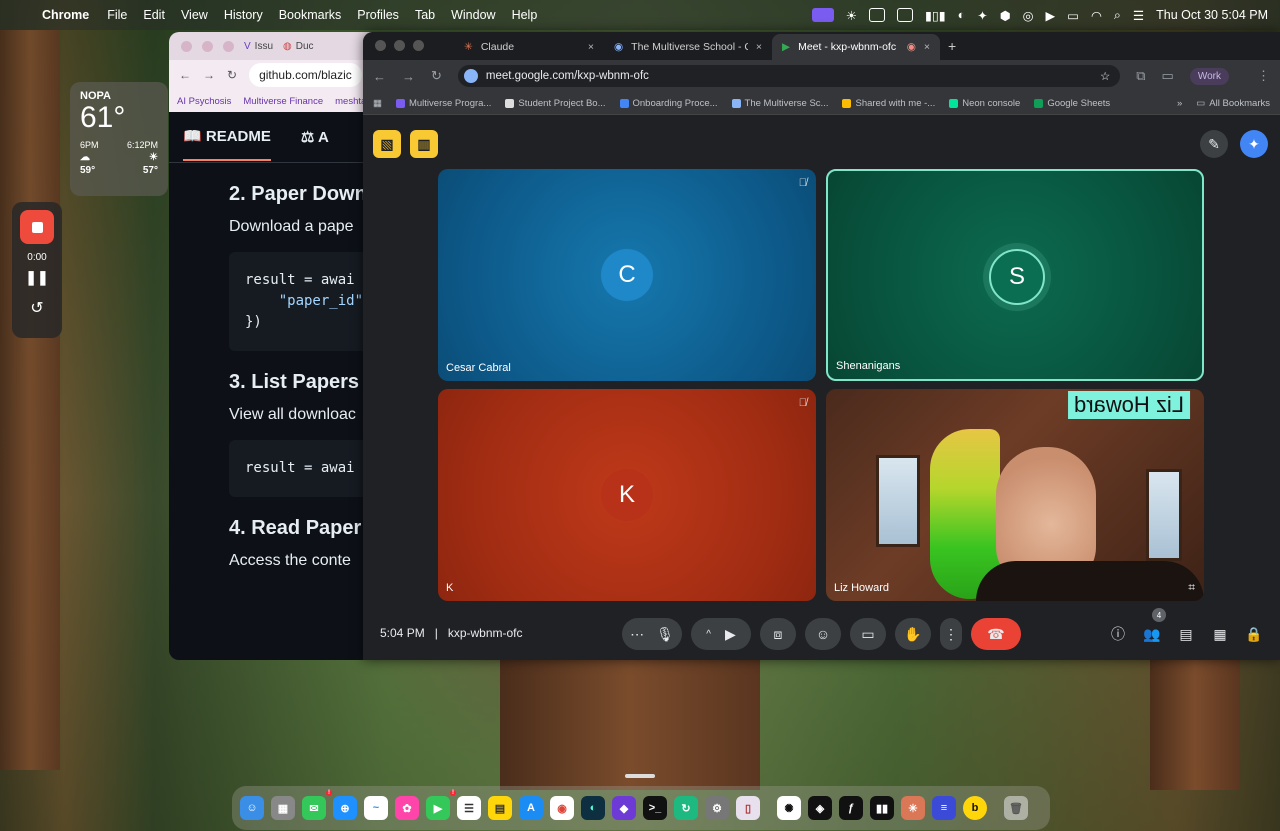  I want to click on tab-calendar: ◉ The Multiverse School - Cale ×, so click(688, 47).